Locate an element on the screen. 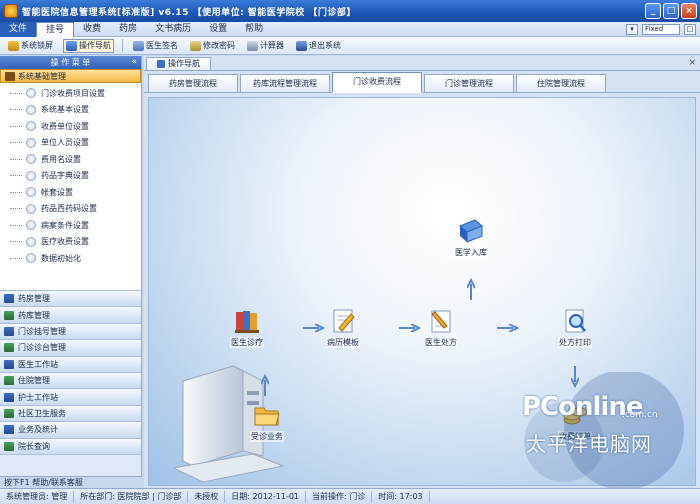 Image resolution: width=700 pixels, height=504 pixels. sub-item: 数据初始化 is located at coordinates (70, 258).